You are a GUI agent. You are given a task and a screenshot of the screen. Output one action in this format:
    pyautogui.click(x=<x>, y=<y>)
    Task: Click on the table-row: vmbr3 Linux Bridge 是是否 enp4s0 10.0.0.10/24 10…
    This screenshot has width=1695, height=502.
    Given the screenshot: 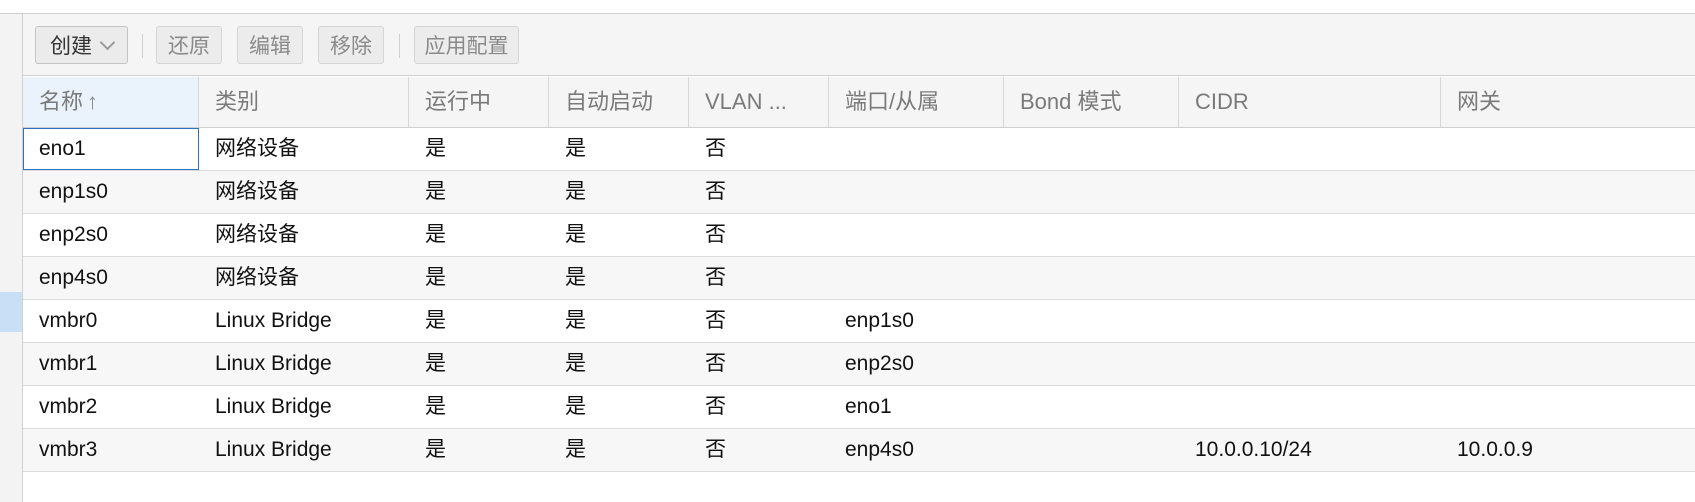 What is the action you would take?
    pyautogui.click(x=859, y=450)
    